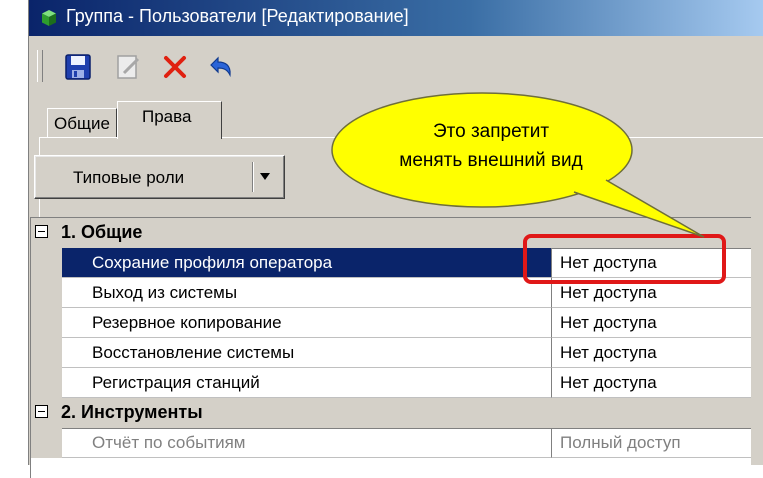  Describe the element at coordinates (306, 293) in the screenshot. I see `permission-name: Выход из системы` at that location.